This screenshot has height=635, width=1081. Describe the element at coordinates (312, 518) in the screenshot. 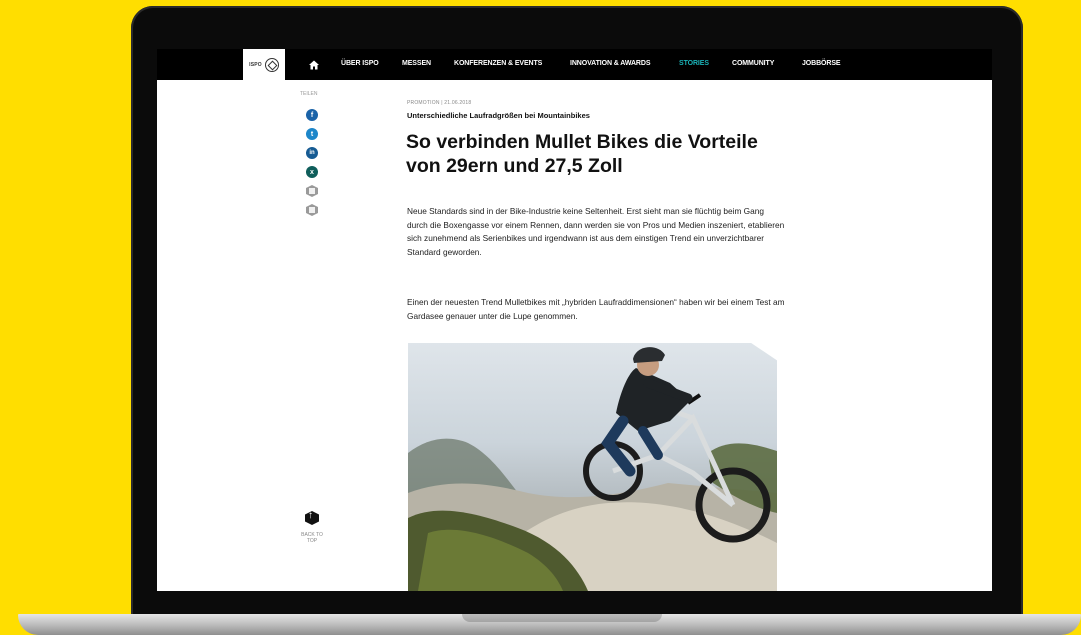

I see `back-to-top-icon` at that location.